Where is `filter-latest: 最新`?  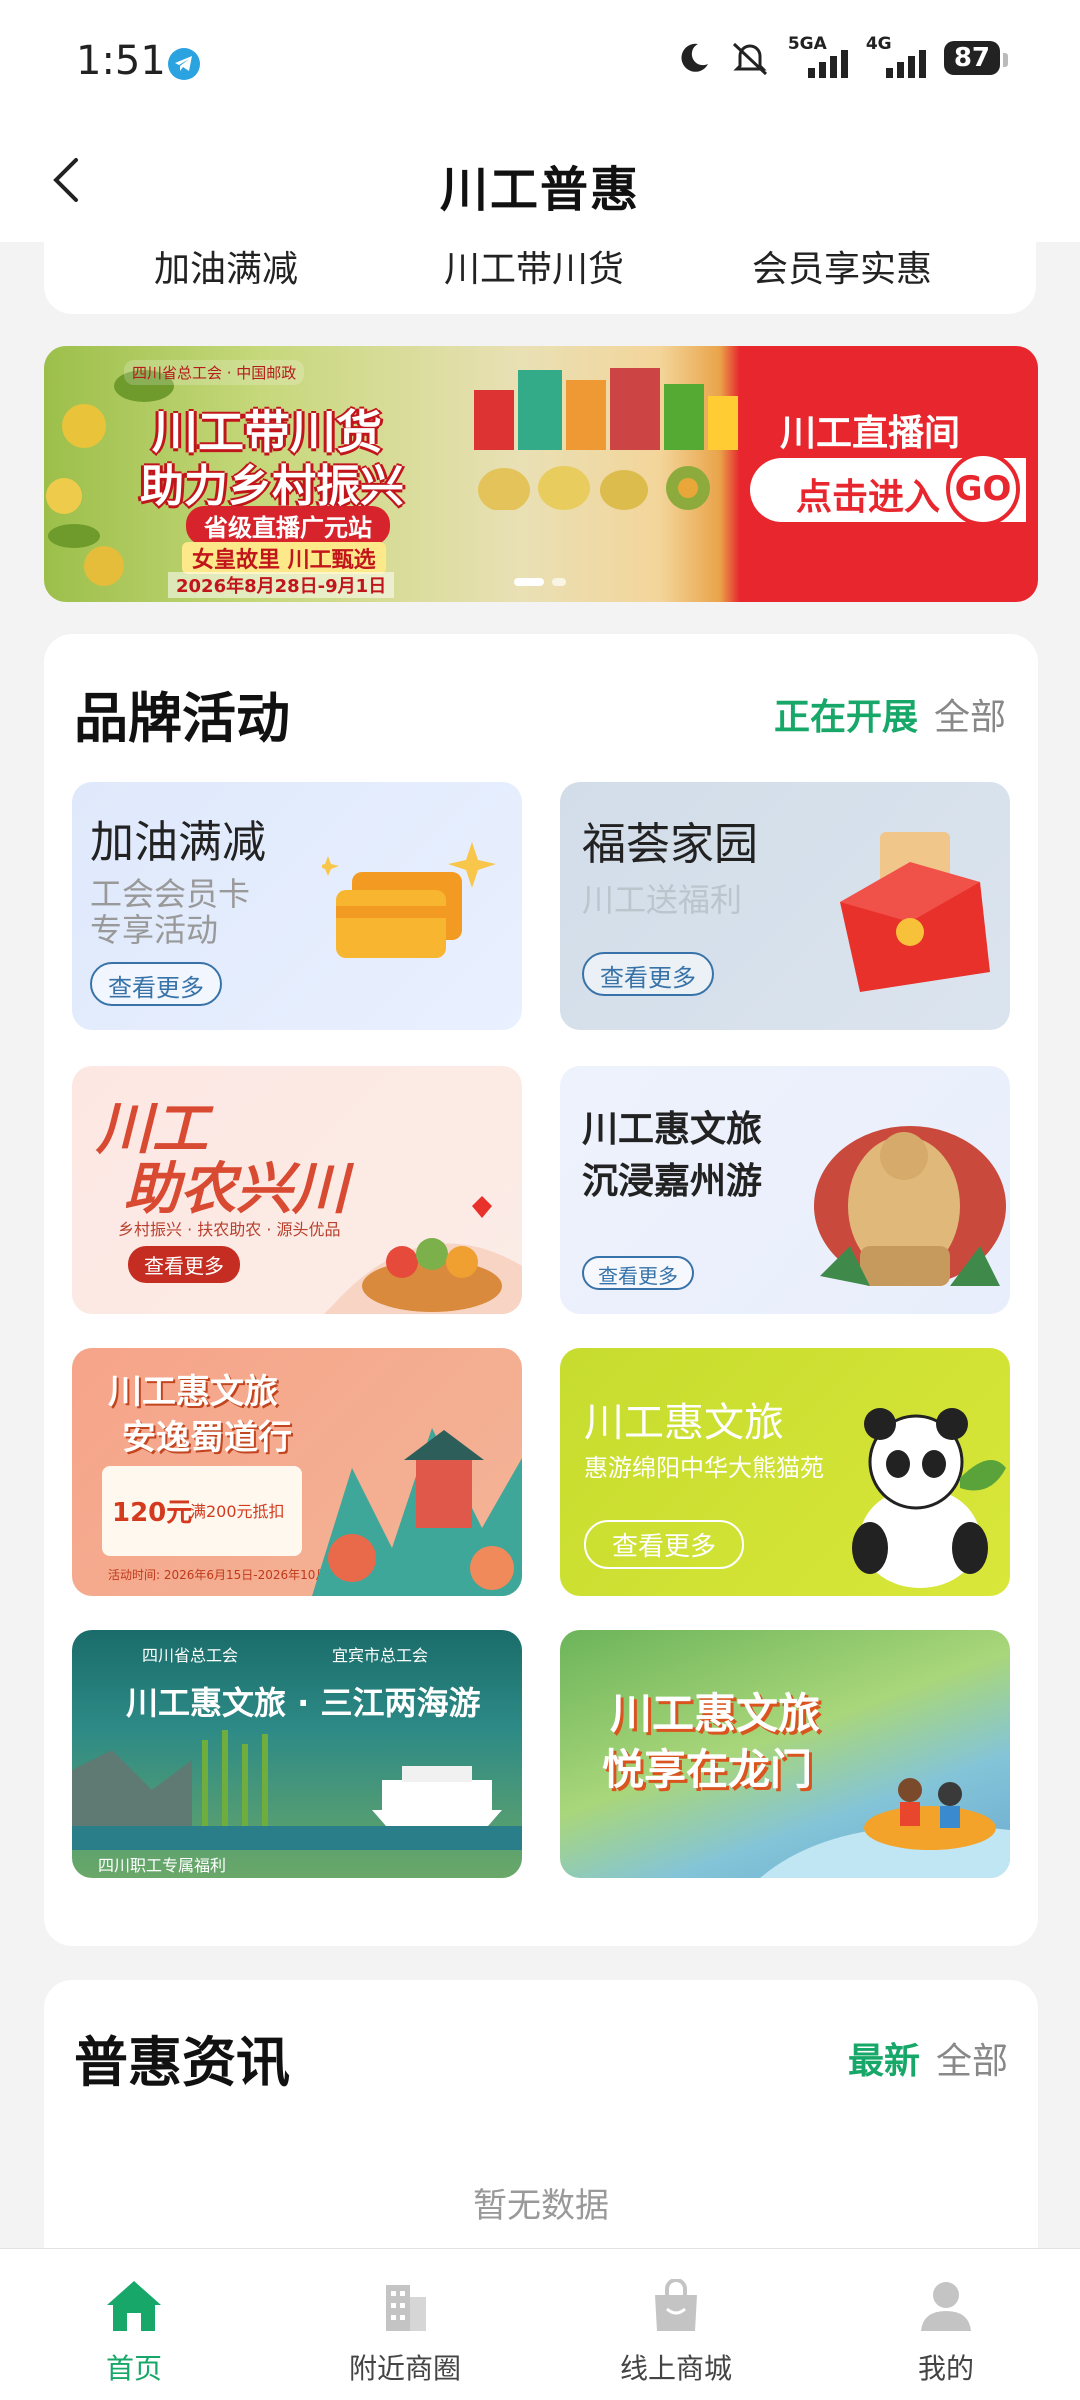
filter-latest: 最新 is located at coordinates (884, 2058).